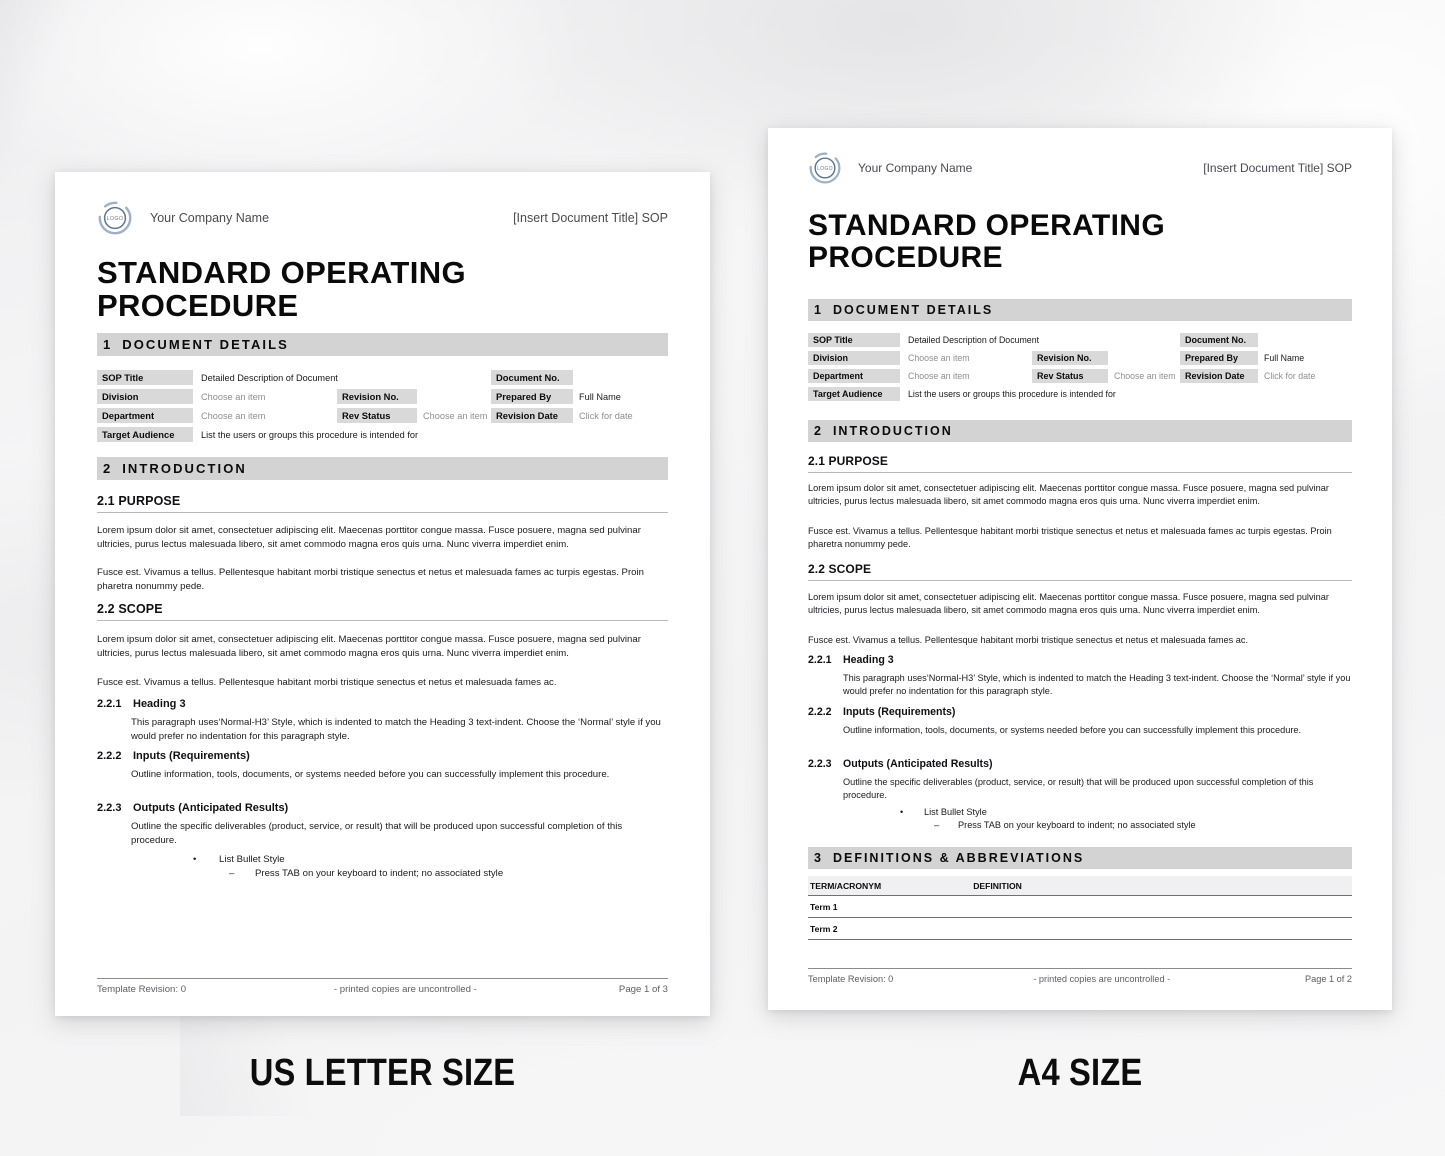 The width and height of the screenshot is (1445, 1156). I want to click on field-label-prepared-by: Prepared By, so click(532, 396).